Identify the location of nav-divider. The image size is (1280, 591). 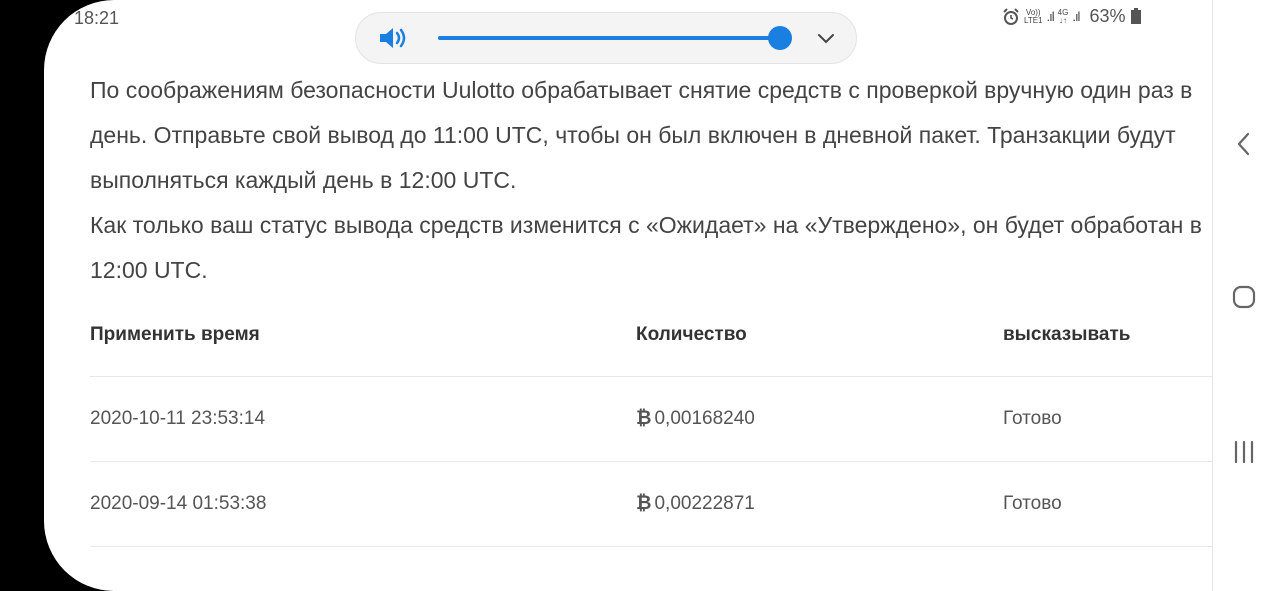
(1212, 295).